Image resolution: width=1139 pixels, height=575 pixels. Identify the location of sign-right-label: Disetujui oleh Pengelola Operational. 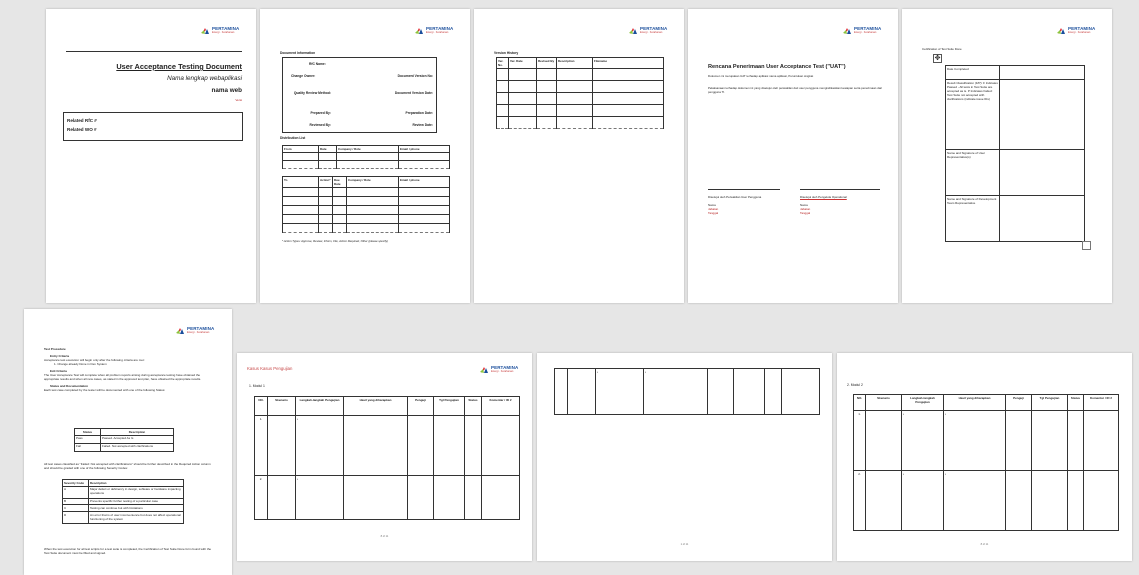
(823, 197).